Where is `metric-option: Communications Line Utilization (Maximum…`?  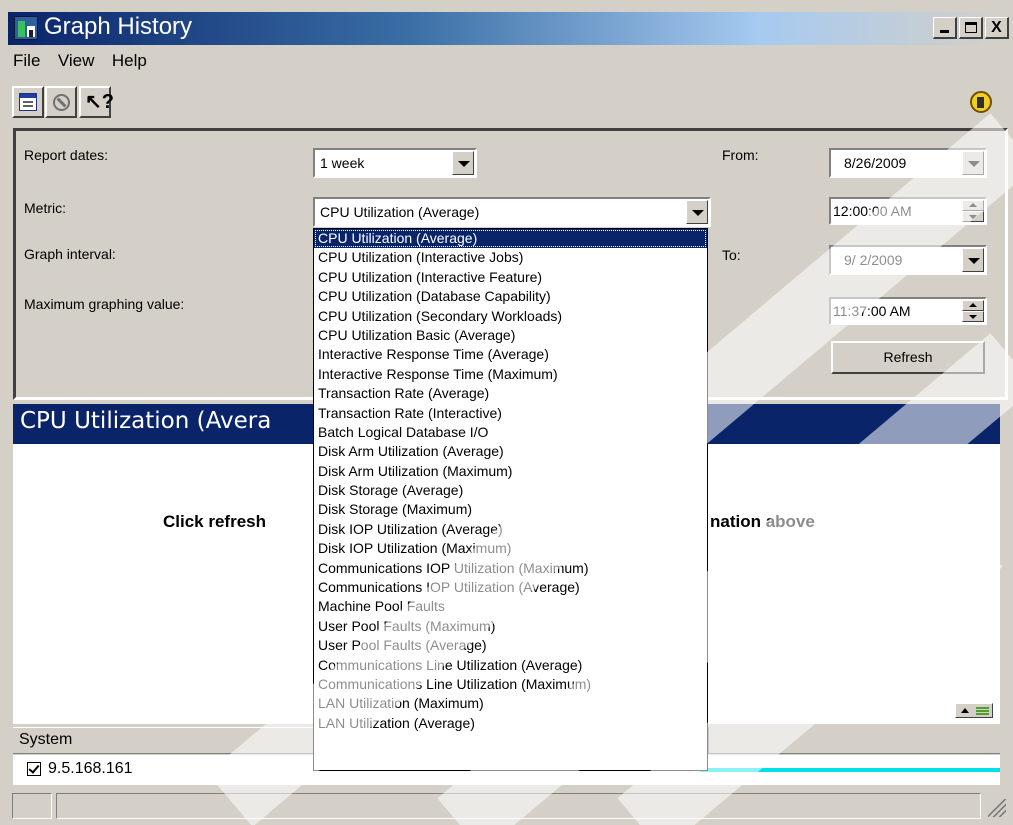
metric-option: Communications Line Utilization (Maximum… is located at coordinates (510, 684).